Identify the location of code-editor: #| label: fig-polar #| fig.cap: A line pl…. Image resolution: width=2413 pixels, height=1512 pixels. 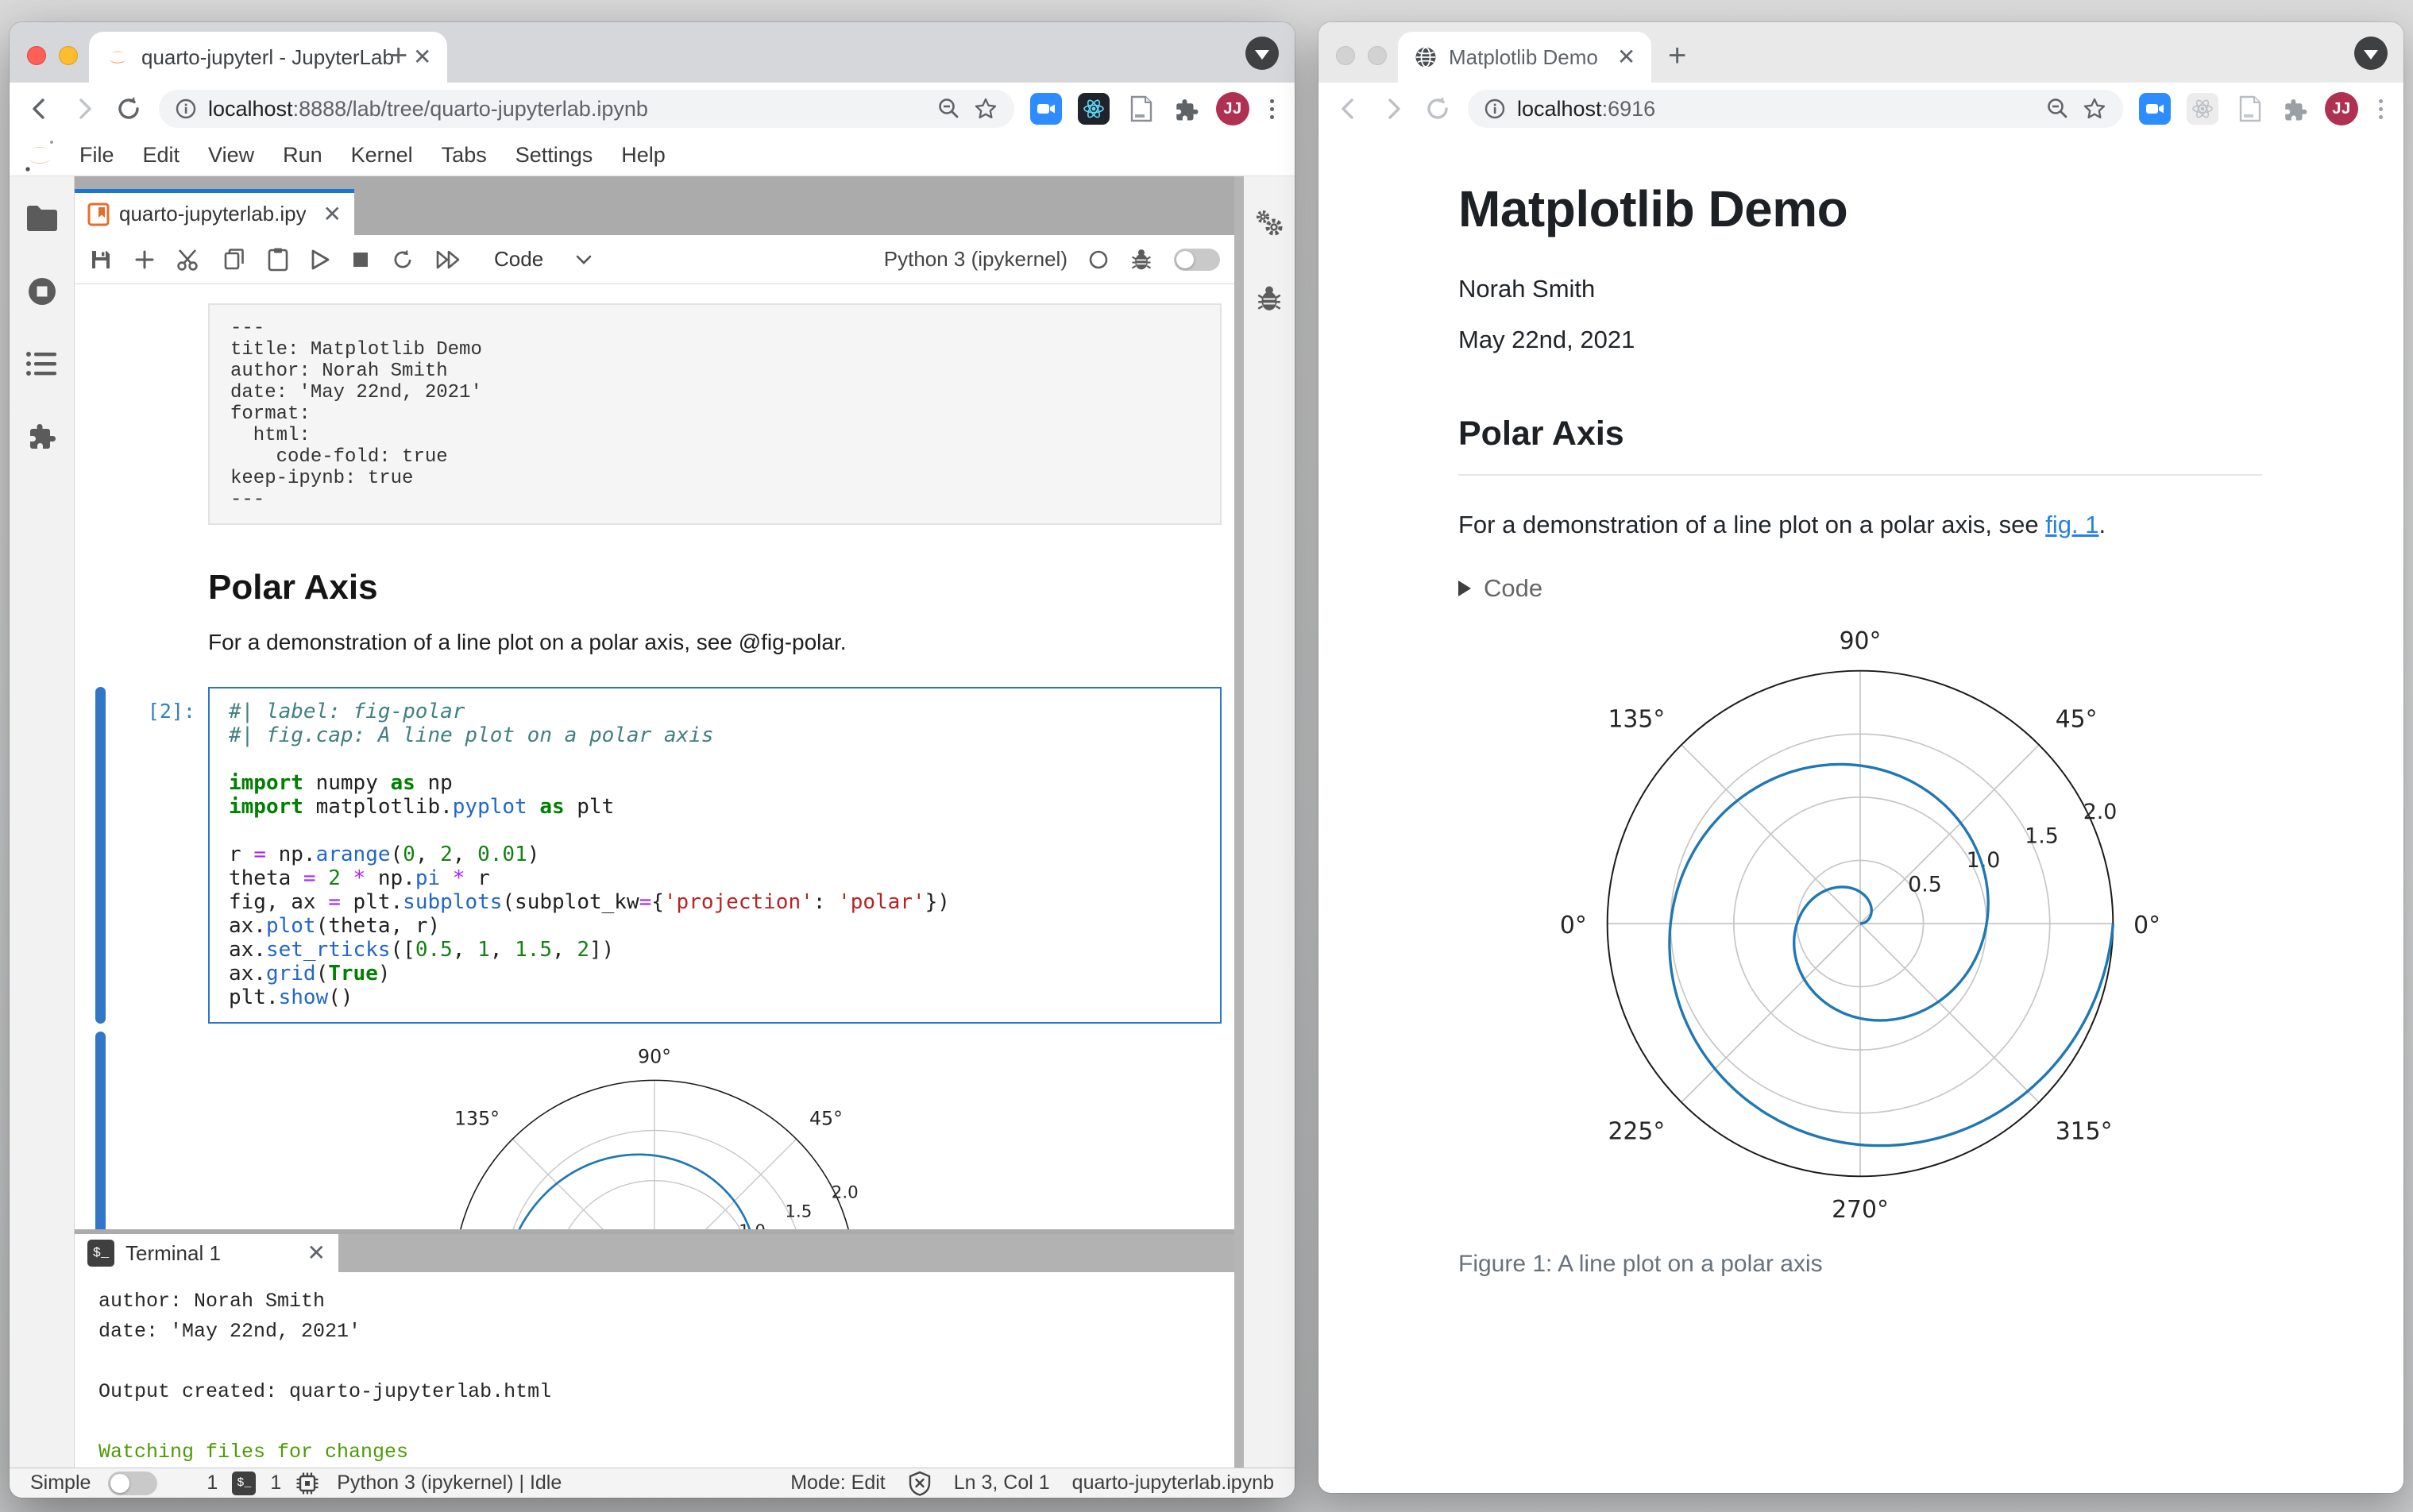
(715, 855).